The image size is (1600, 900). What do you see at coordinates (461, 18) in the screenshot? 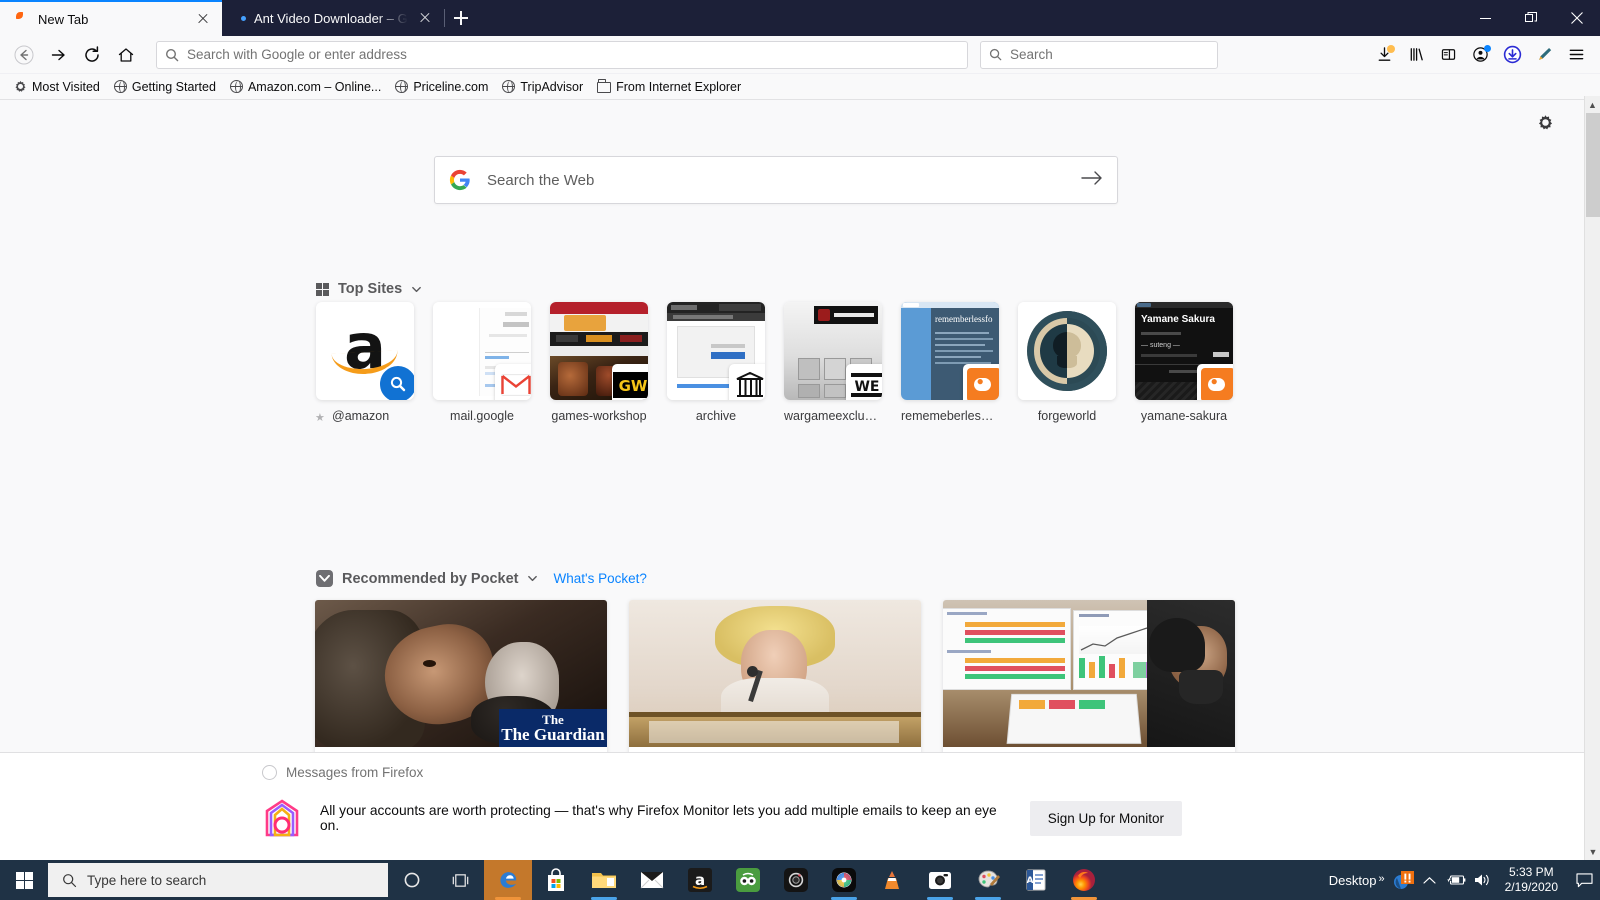
I see `new-tab-button` at bounding box center [461, 18].